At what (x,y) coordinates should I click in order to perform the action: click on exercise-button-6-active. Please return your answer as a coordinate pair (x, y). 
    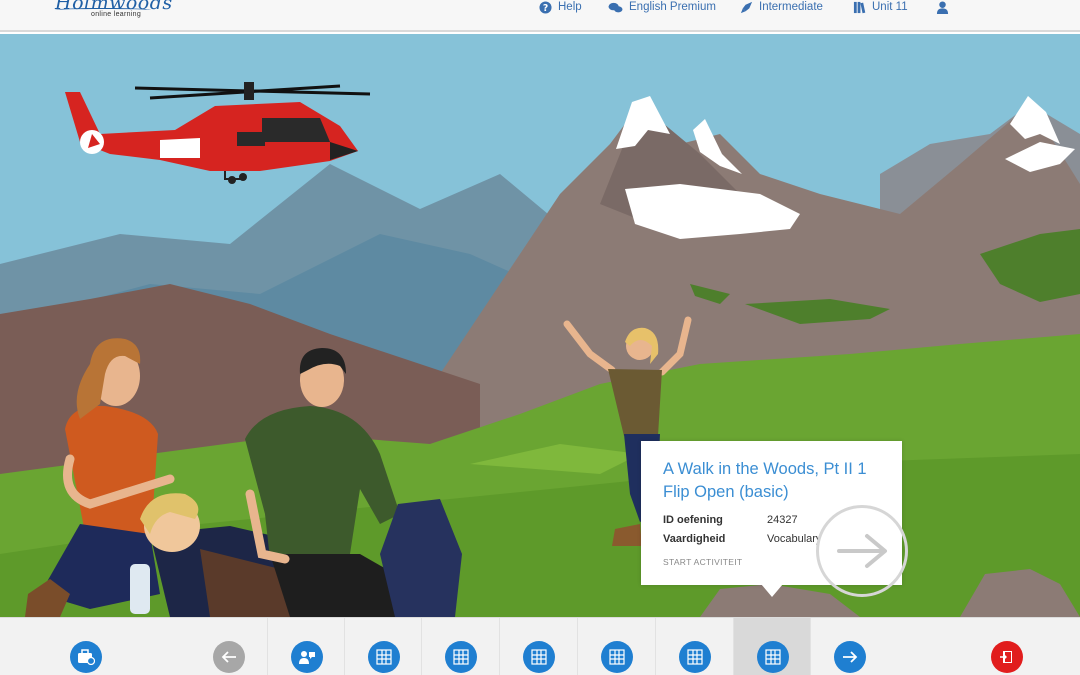
    Looking at the image, I should click on (771, 646).